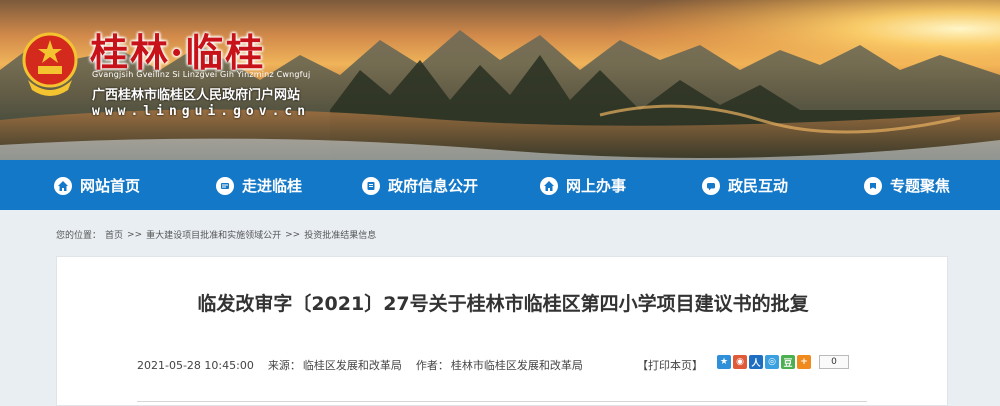 The width and height of the screenshot is (1000, 406). Describe the element at coordinates (196, 95) in the screenshot. I see `site-subtitle: 广西桂林市临桂区人民政府门户网站` at that location.